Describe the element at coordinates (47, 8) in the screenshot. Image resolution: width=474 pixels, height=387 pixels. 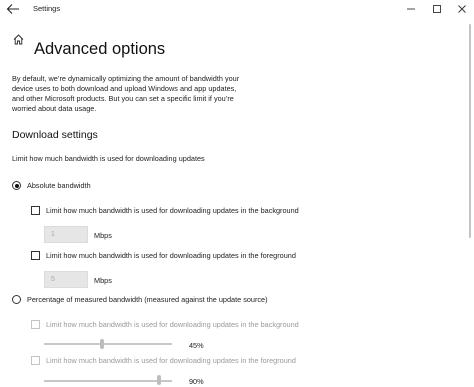
I see `window-title: Settings` at that location.